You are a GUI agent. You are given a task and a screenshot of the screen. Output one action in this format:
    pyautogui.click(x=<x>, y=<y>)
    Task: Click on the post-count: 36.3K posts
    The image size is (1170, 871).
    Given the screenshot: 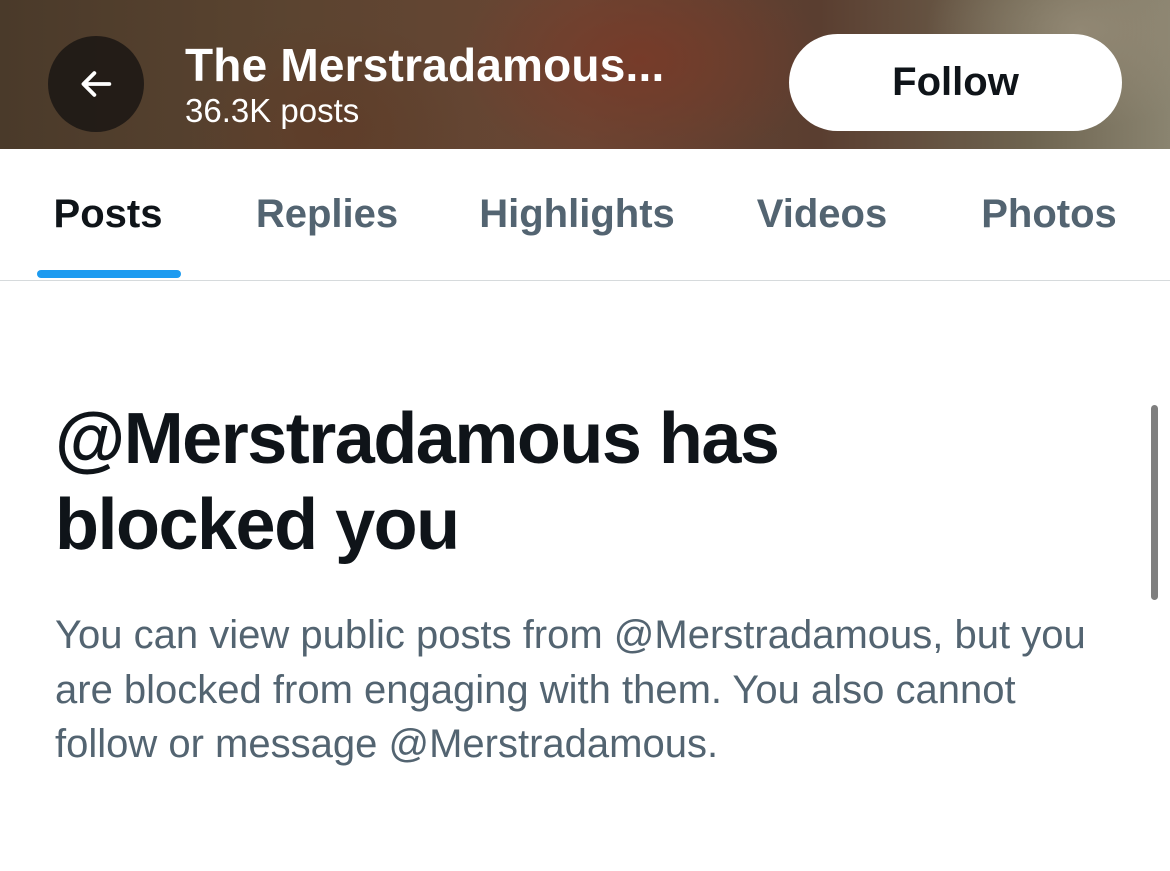 What is the action you would take?
    pyautogui.click(x=272, y=110)
    